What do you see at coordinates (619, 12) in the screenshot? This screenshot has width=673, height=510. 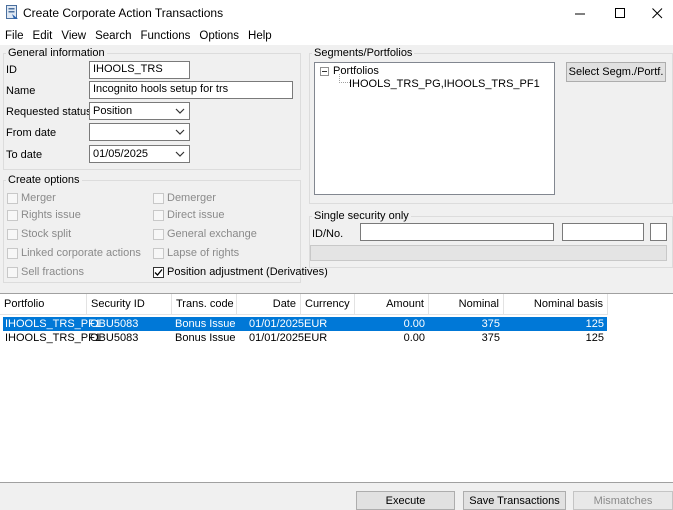 I see `maximize-icon` at bounding box center [619, 12].